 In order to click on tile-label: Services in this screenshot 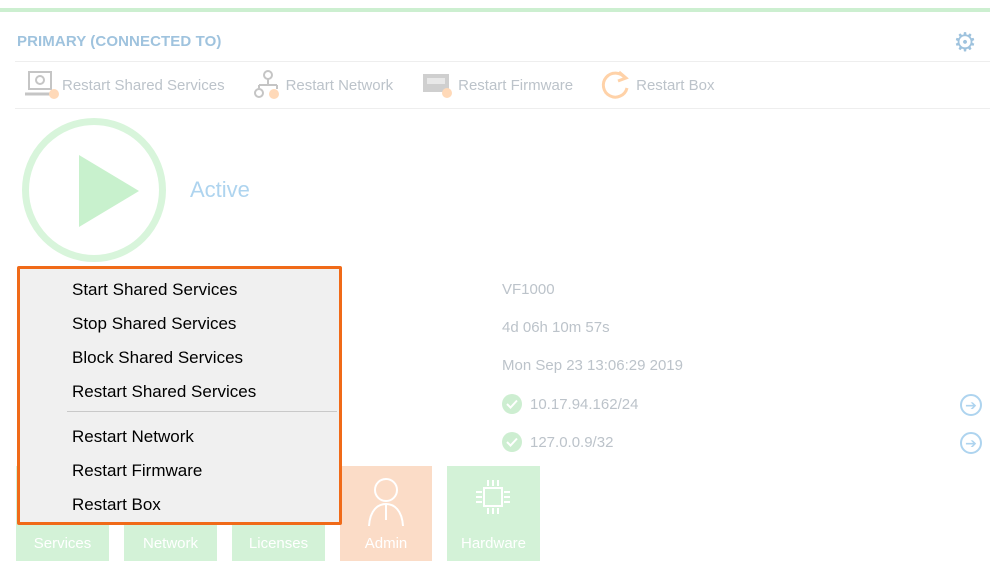, I will do `click(62, 543)`.